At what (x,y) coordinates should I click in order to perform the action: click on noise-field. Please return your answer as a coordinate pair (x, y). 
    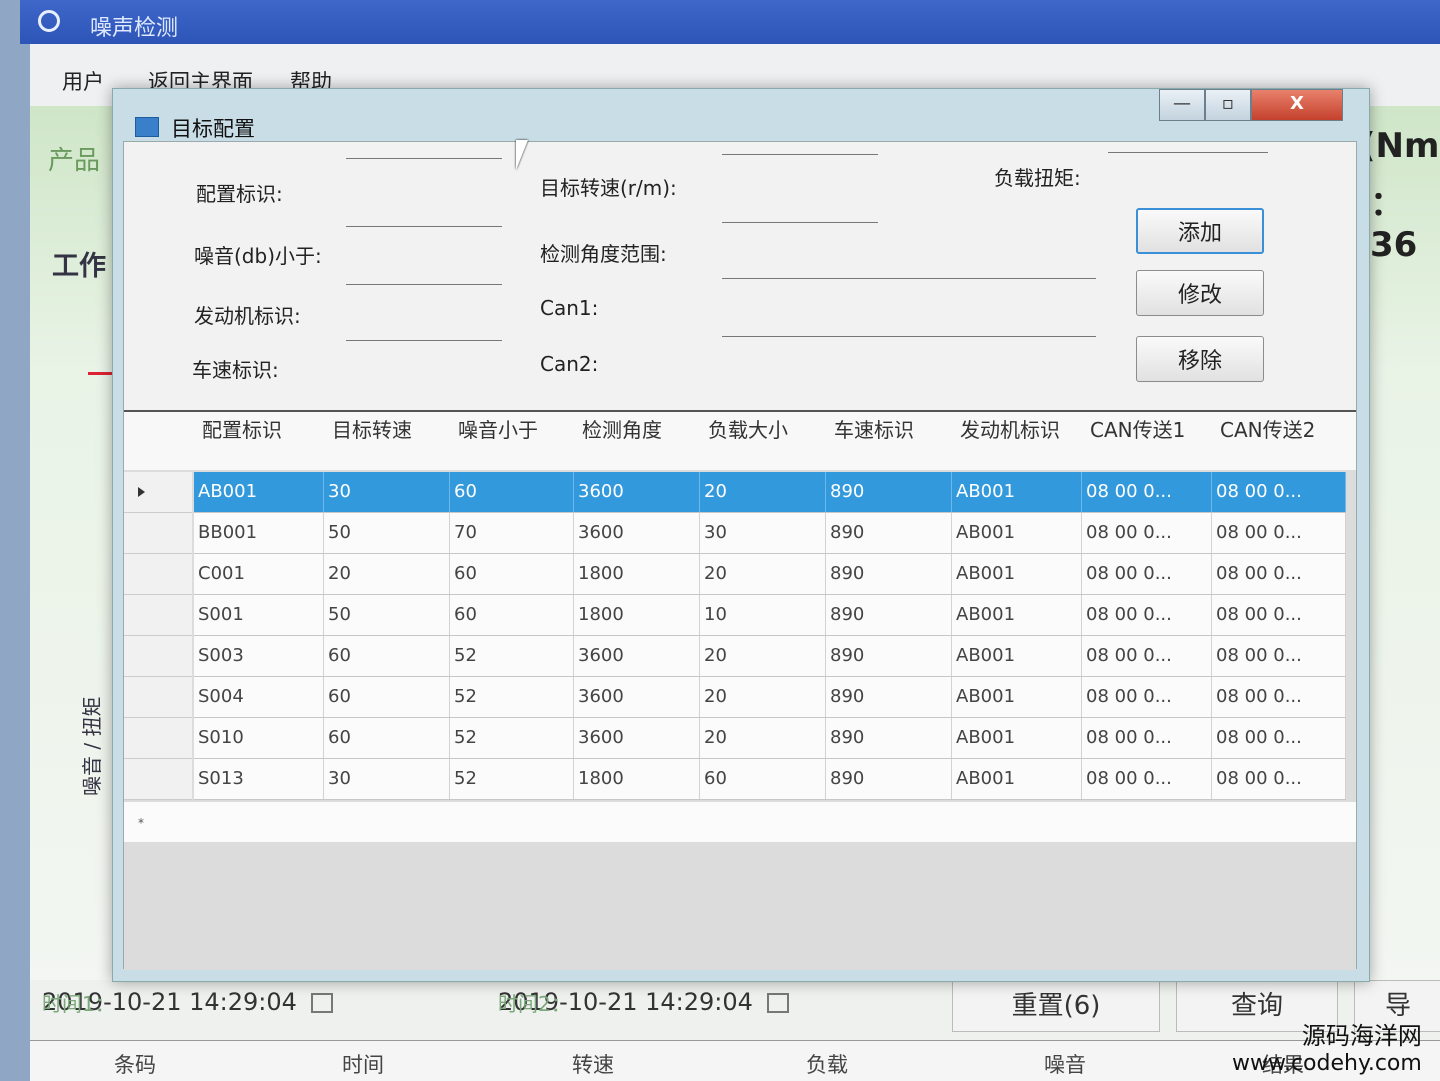
    Looking at the image, I should click on (424, 213).